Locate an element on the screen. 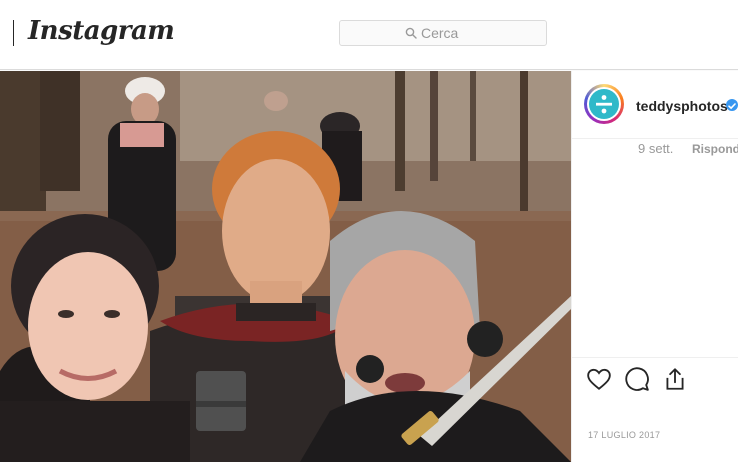  search-box is located at coordinates (443, 33).